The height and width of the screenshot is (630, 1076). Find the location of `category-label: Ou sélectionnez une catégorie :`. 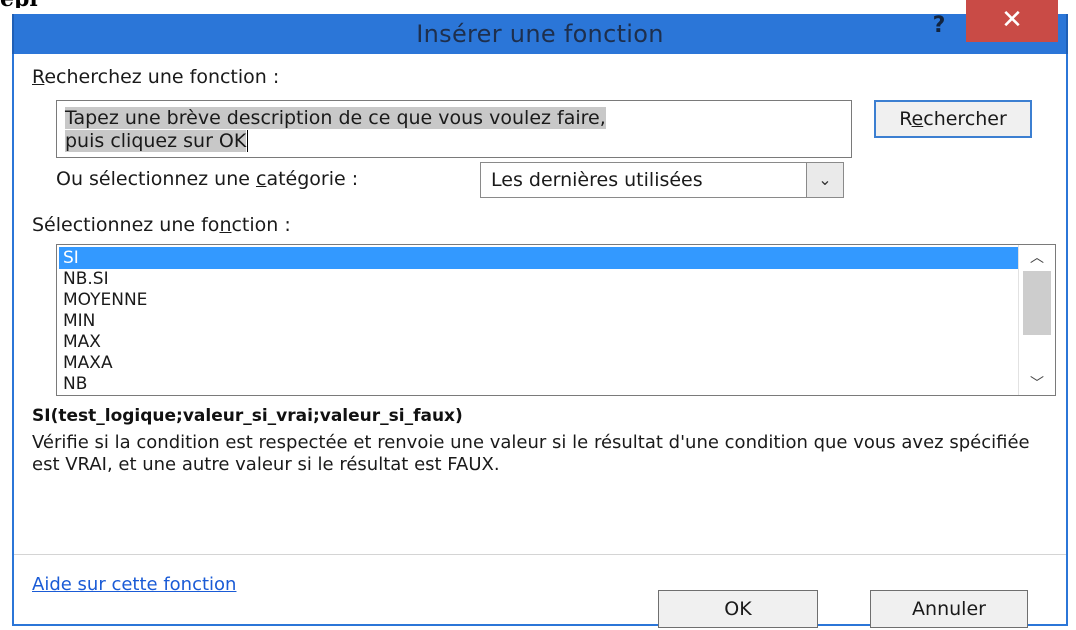

category-label: Ou sélectionnez une catégorie : is located at coordinates (207, 179).